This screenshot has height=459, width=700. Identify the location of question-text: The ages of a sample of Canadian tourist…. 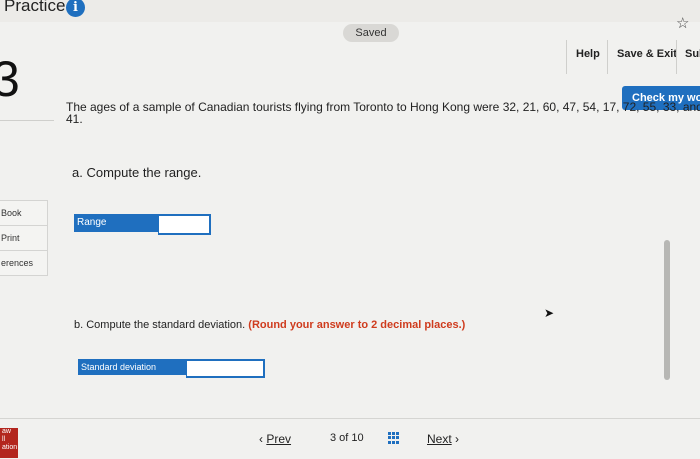
(383, 113).